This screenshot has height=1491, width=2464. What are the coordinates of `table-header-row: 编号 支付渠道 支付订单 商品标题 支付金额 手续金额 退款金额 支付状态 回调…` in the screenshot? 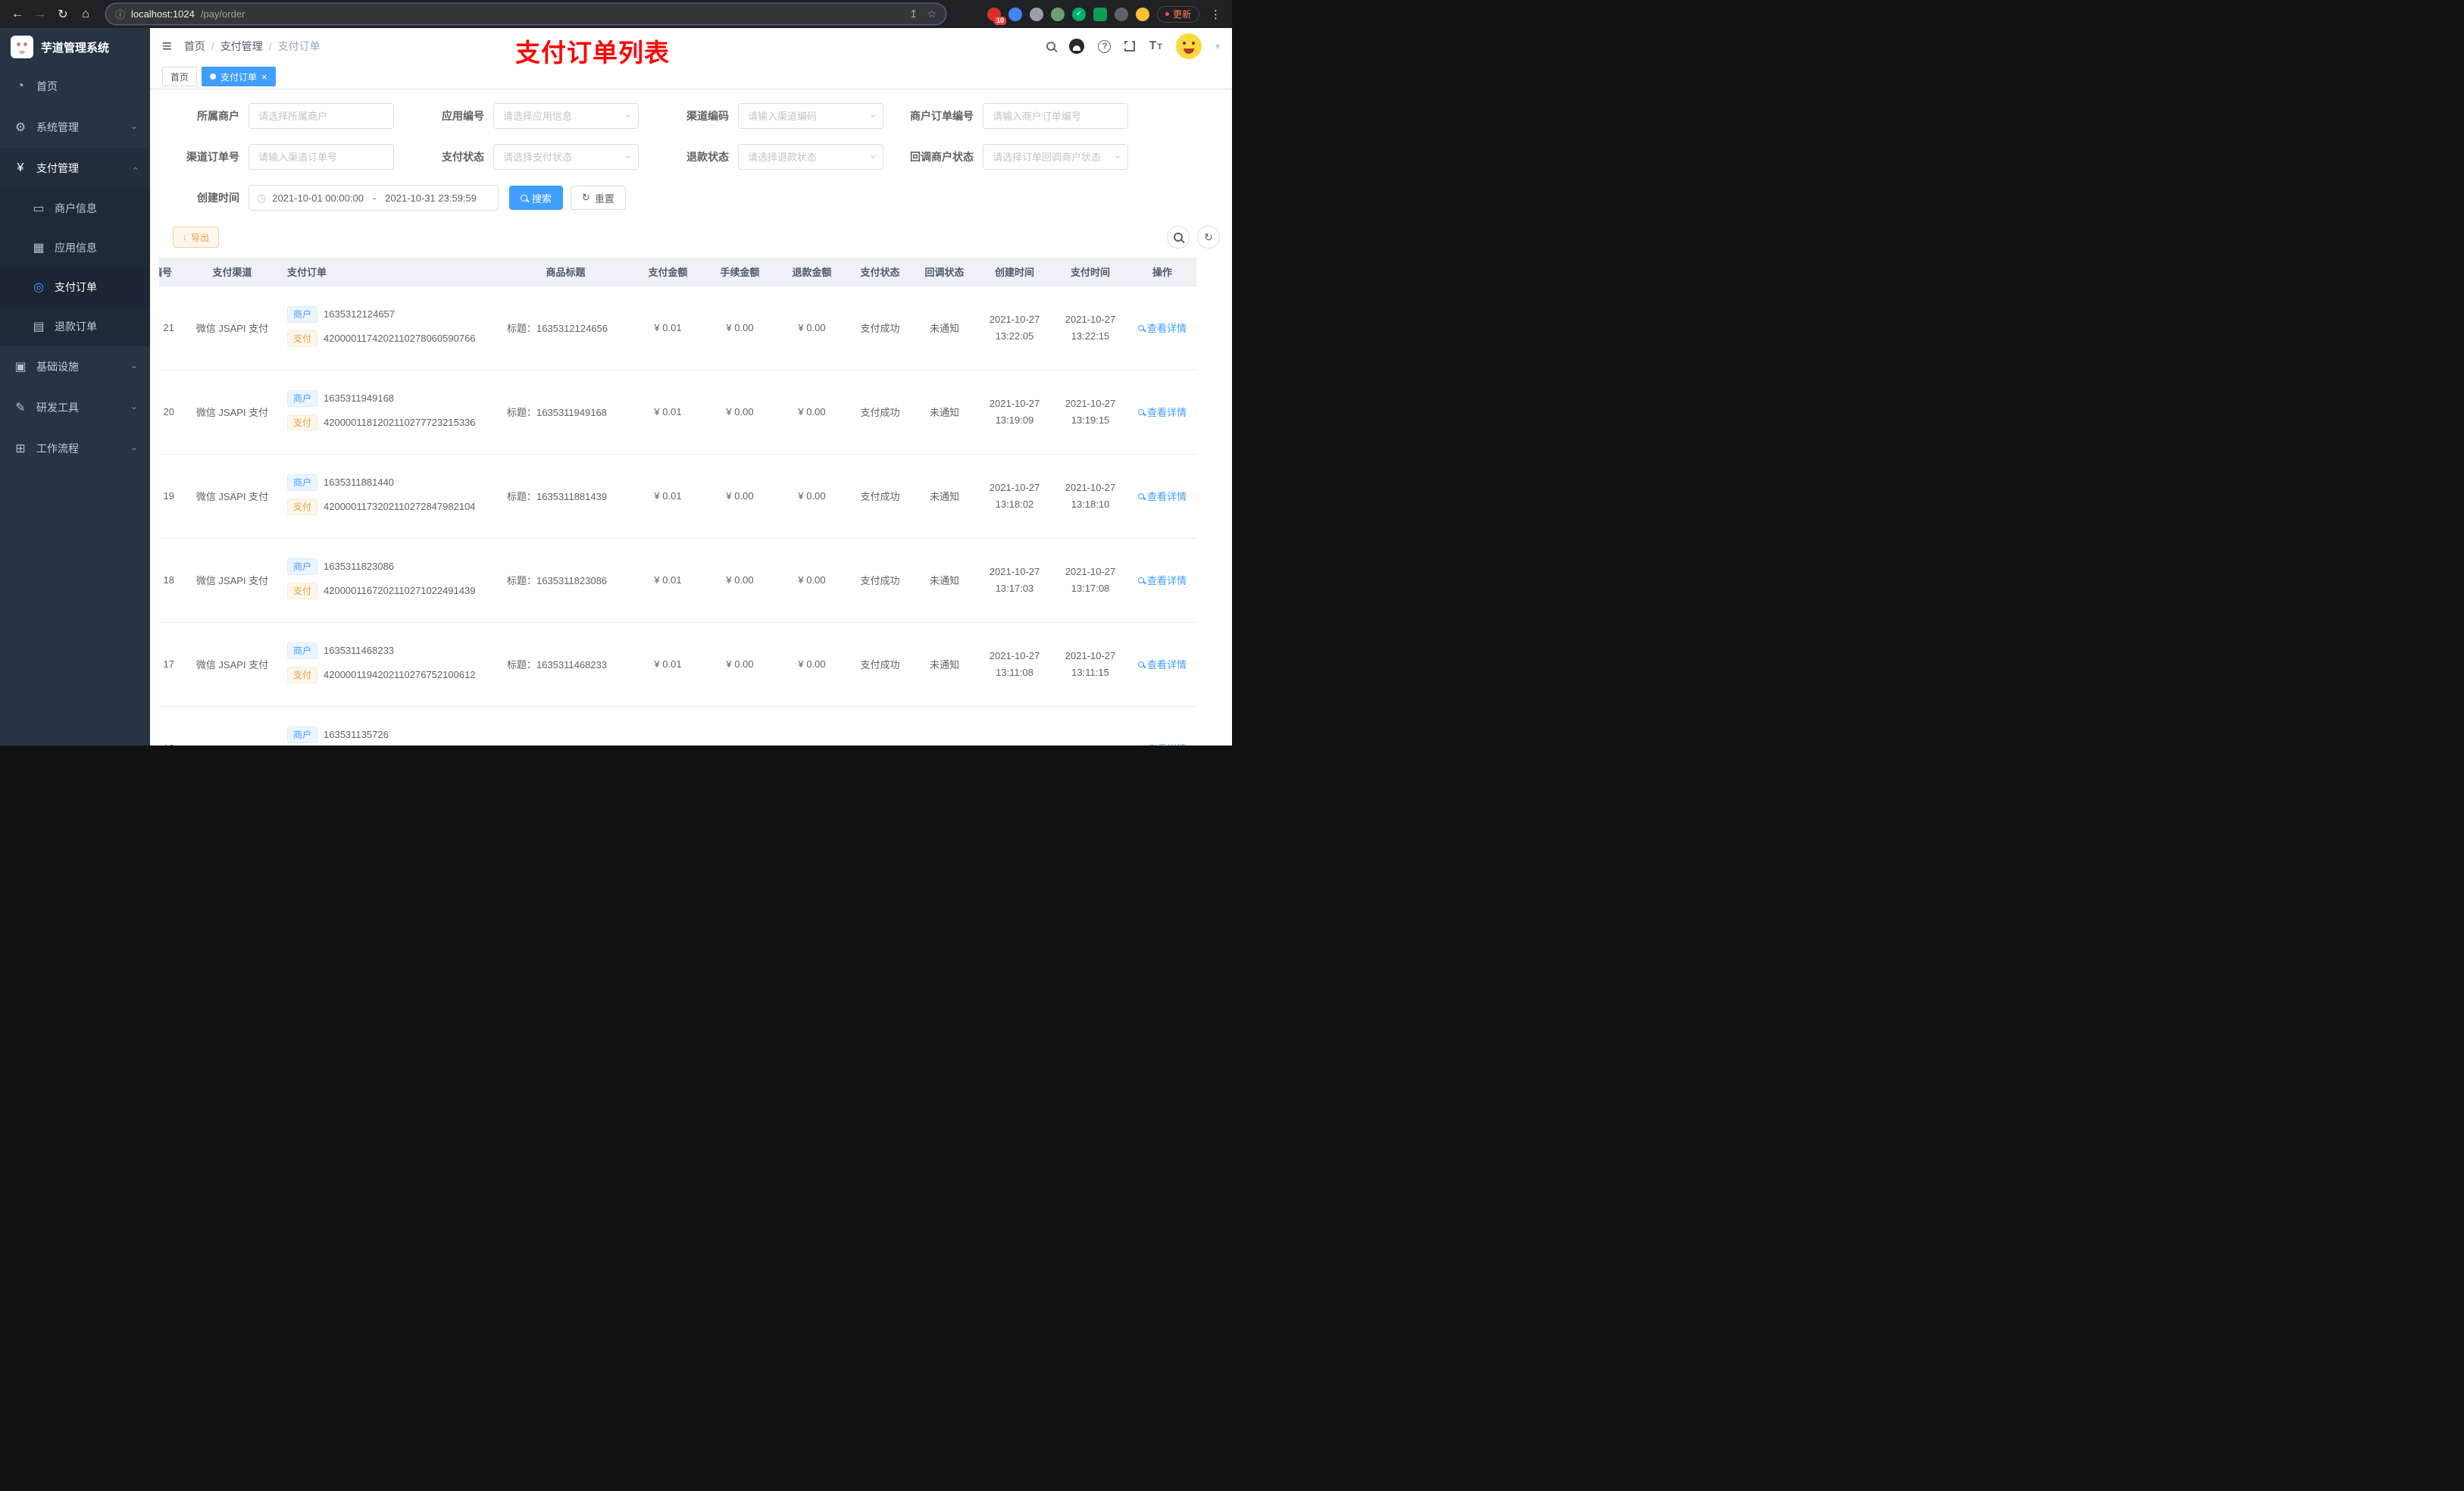 It's located at (677, 272).